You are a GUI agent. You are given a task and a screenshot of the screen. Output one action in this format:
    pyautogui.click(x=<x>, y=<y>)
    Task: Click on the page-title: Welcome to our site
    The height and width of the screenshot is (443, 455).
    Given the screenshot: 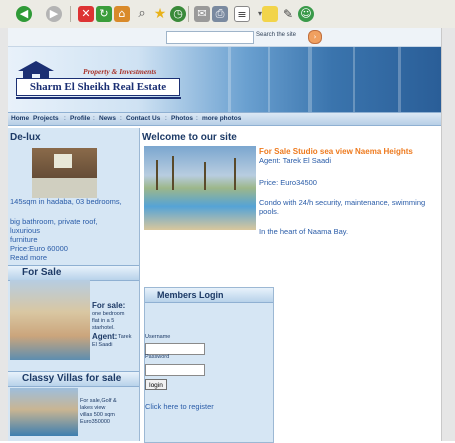 What is the action you would take?
    pyautogui.click(x=189, y=137)
    